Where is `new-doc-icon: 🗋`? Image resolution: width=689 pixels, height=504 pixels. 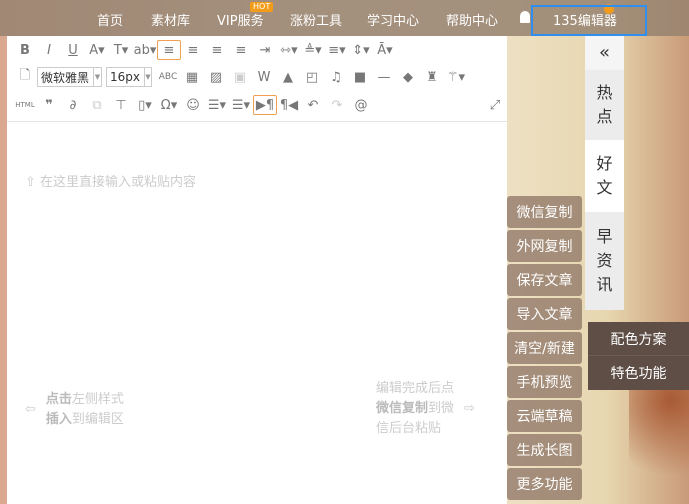 new-doc-icon: 🗋 is located at coordinates (25, 77).